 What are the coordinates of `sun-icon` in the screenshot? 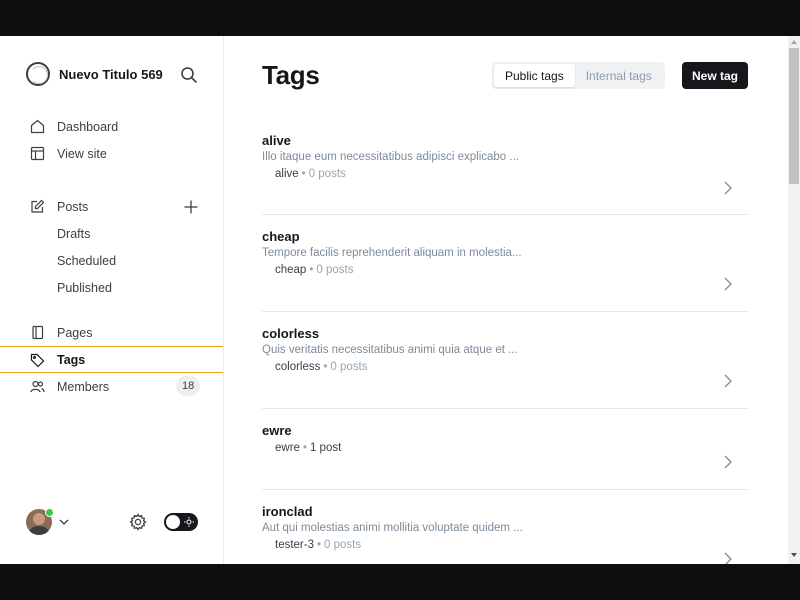 It's located at (189, 522).